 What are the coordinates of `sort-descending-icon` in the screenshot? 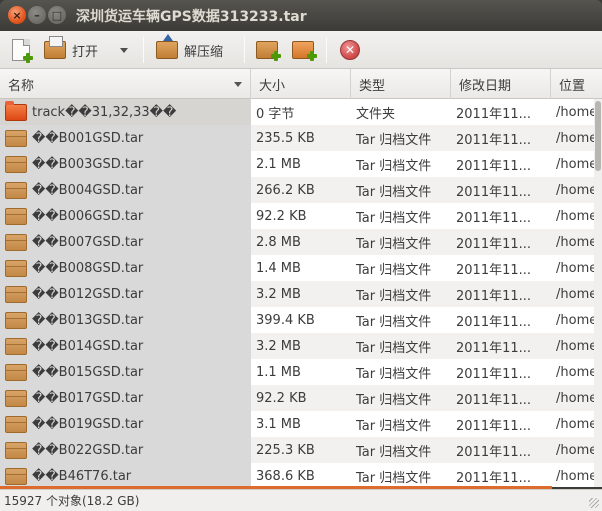 It's located at (238, 84).